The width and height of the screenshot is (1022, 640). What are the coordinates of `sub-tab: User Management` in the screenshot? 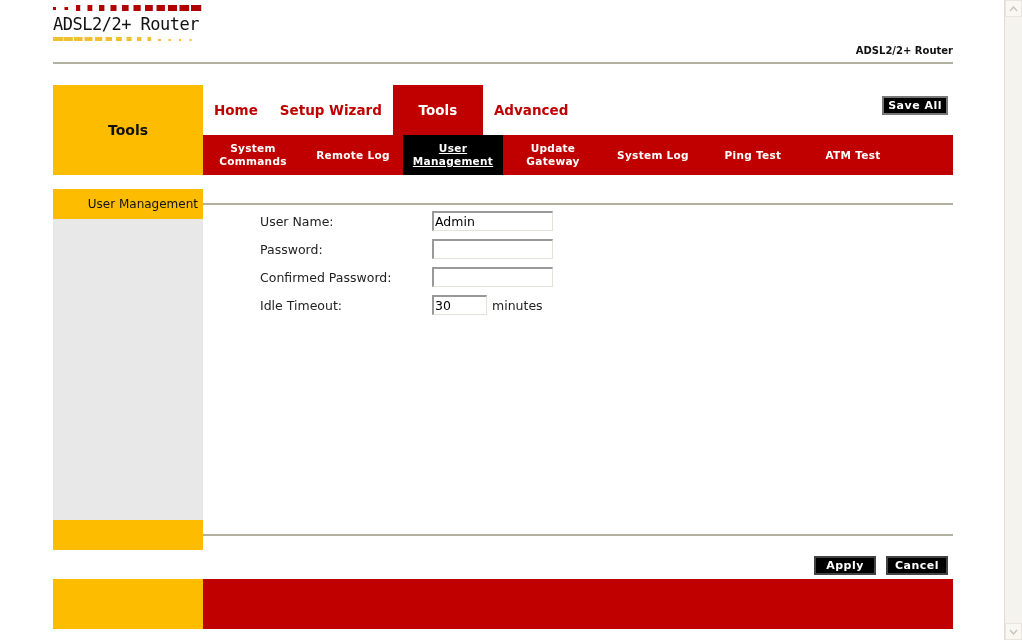 It's located at (453, 155).